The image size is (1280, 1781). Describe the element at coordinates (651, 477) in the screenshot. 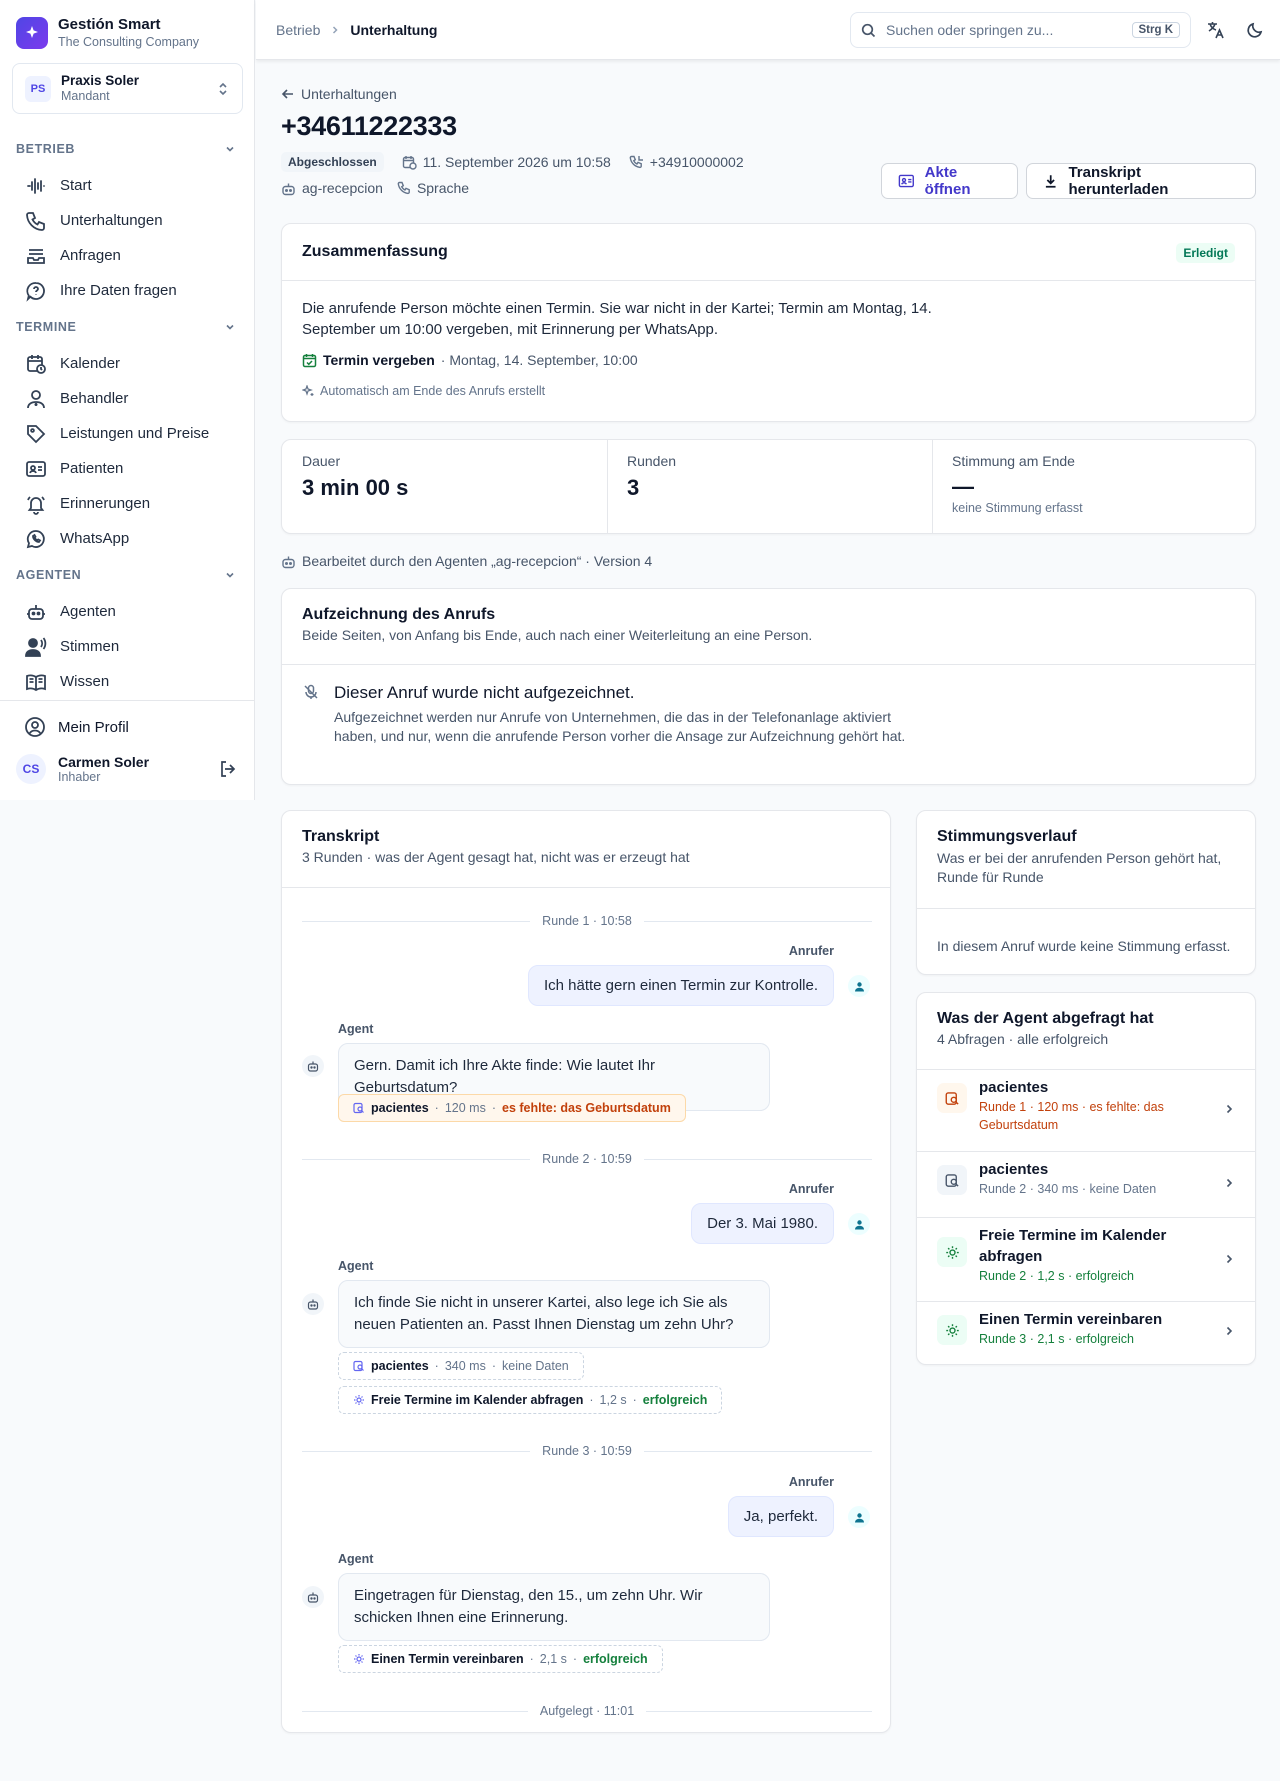

I see `stat-rounds: Runden 3` at that location.